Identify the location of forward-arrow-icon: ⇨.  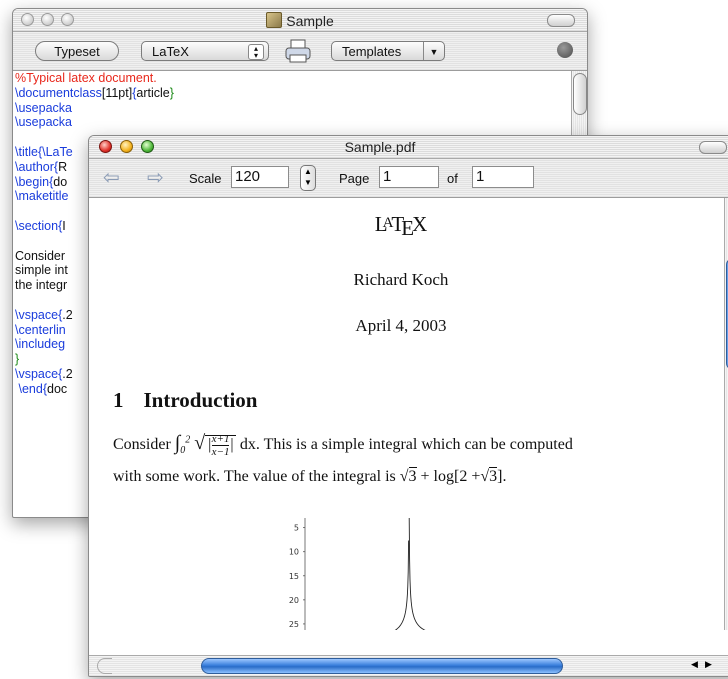
(155, 177).